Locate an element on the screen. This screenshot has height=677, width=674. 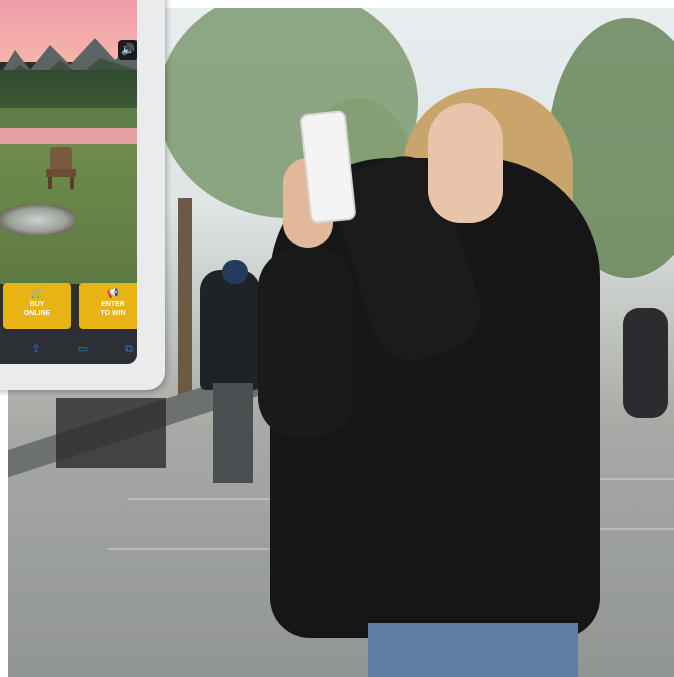
pedestrian-backpack is located at coordinates (230, 330).